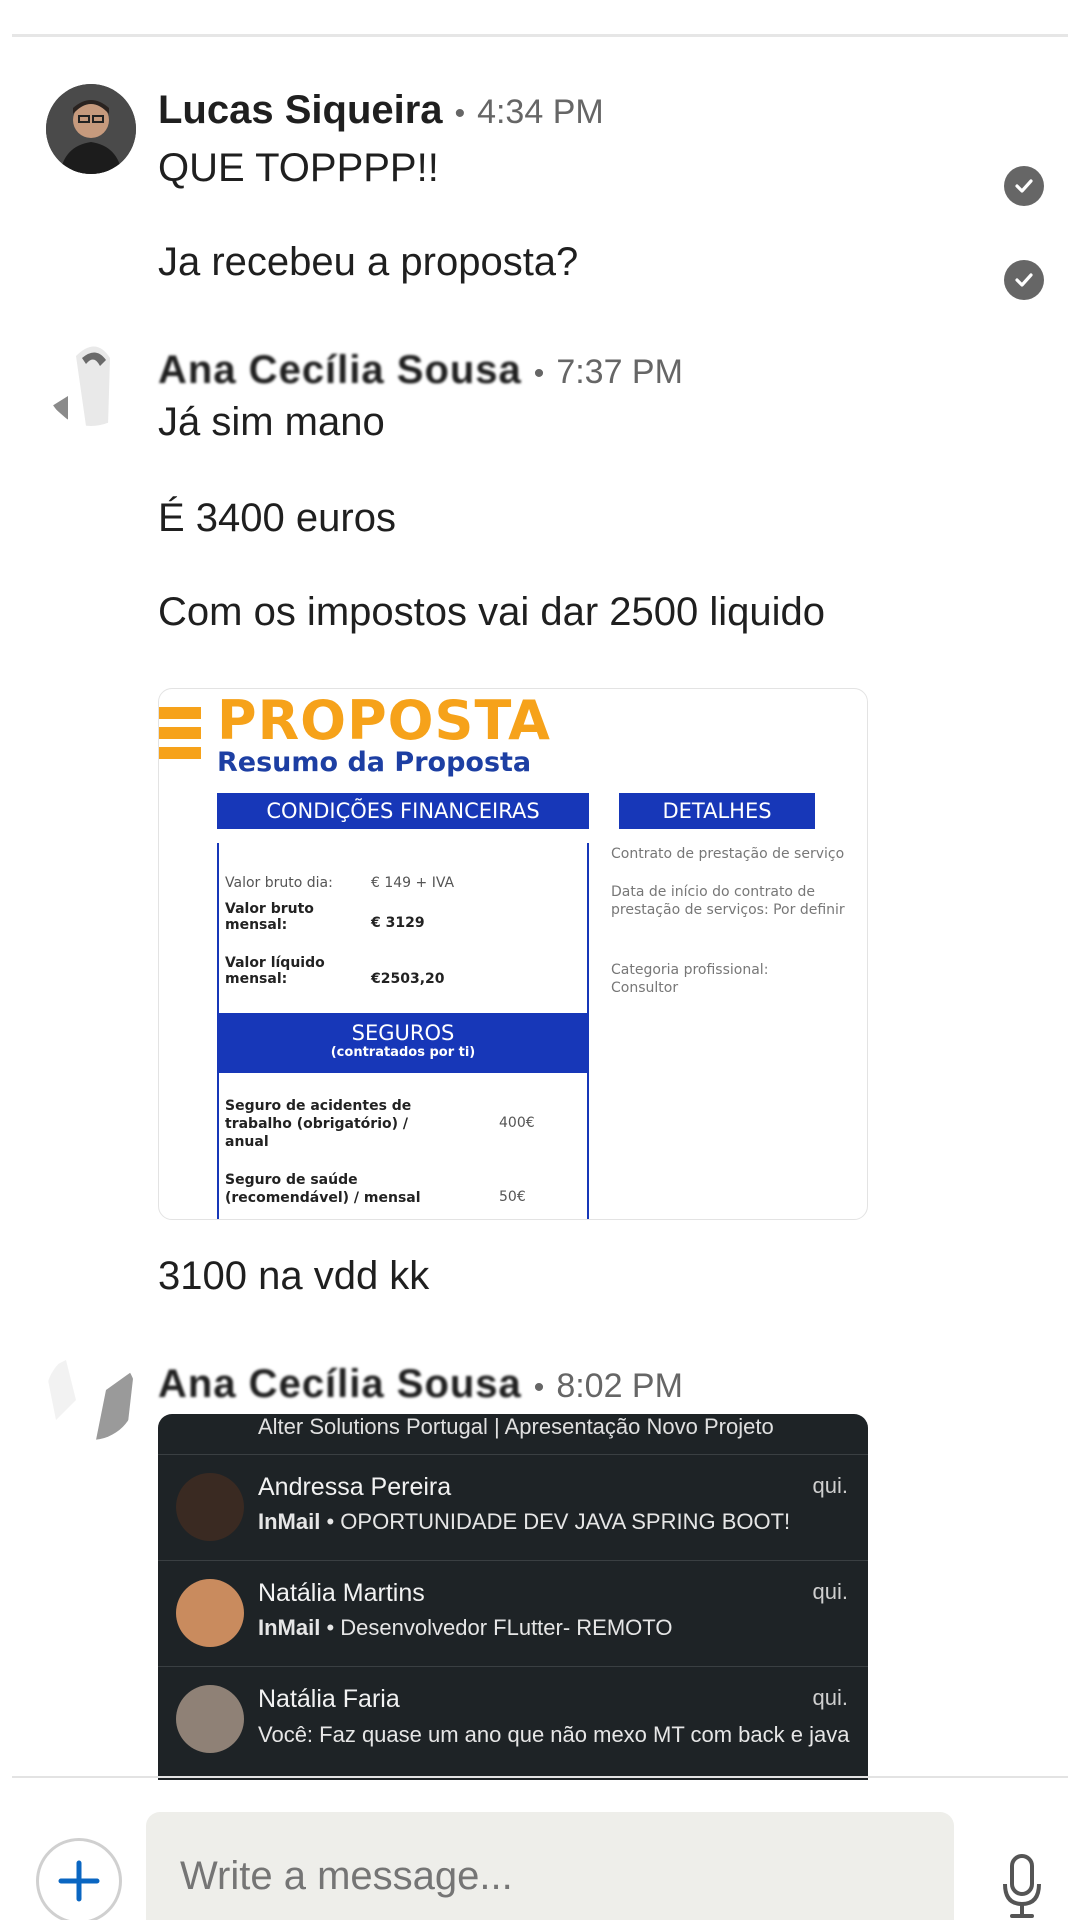 The image size is (1080, 1920). What do you see at coordinates (269, 917) in the screenshot?
I see `row-label: Valor bruto mensal:` at bounding box center [269, 917].